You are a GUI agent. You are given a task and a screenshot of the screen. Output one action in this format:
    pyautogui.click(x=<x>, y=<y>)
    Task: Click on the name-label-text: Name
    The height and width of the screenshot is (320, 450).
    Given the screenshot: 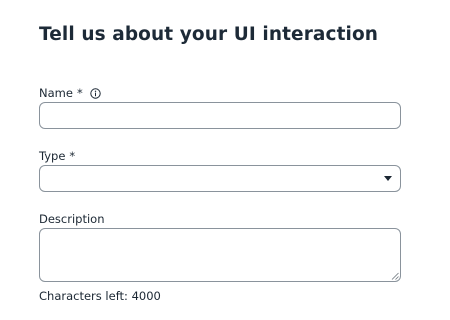 What is the action you would take?
    pyautogui.click(x=56, y=93)
    